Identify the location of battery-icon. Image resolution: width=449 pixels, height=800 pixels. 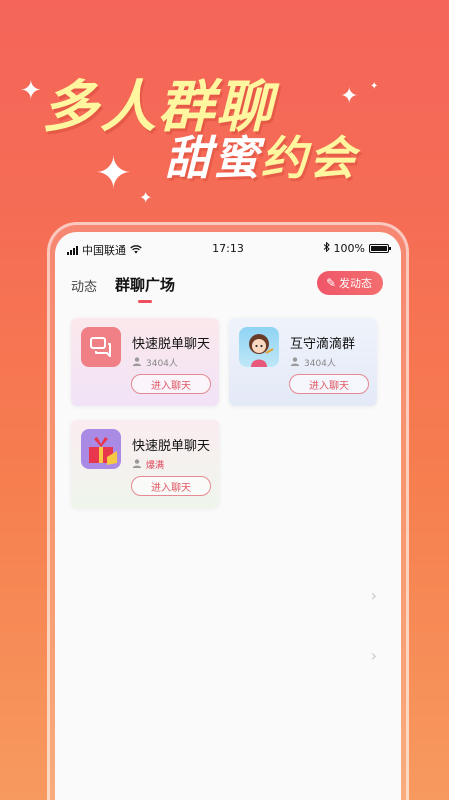
(380, 248).